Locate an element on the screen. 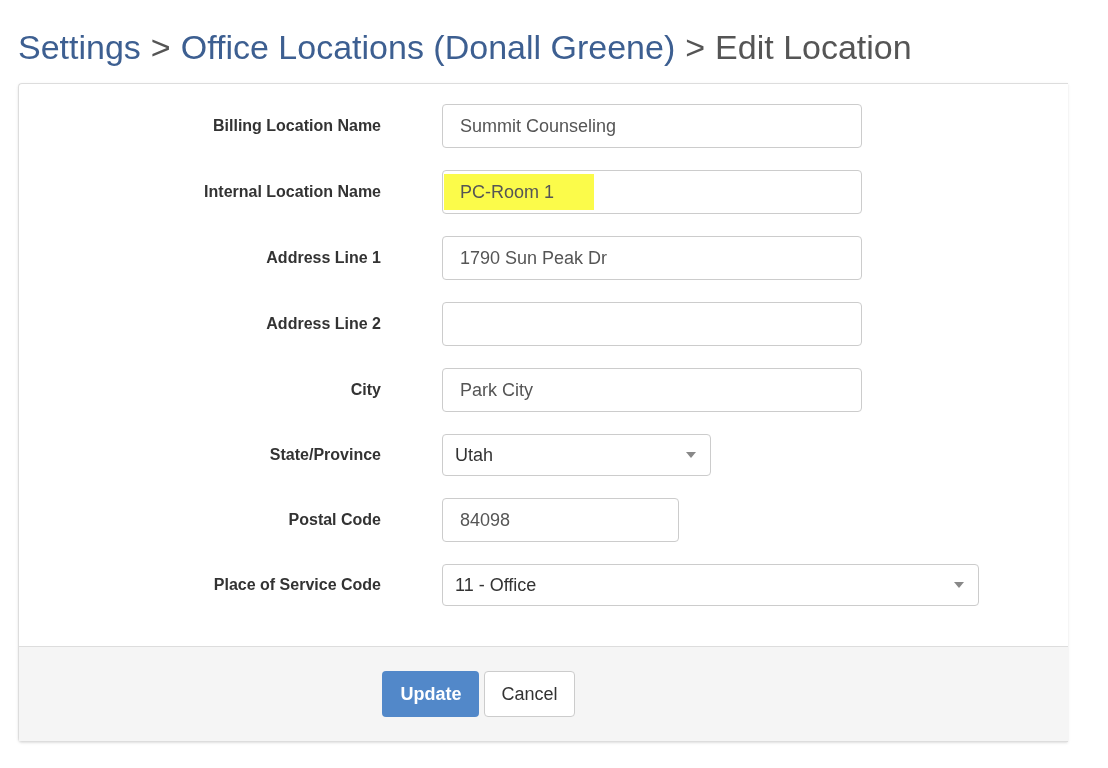 The height and width of the screenshot is (768, 1108). field-label: Address Line 2 is located at coordinates (323, 324).